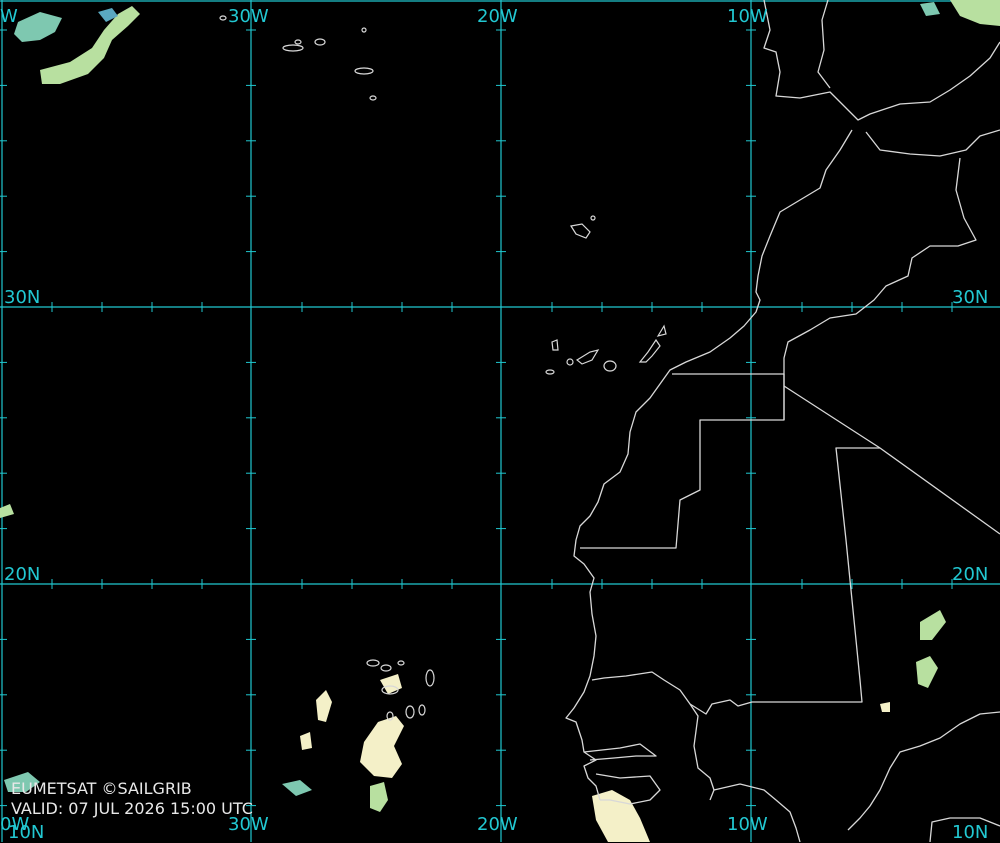 The height and width of the screenshot is (843, 1000). What do you see at coordinates (101, 788) in the screenshot?
I see `credit-label: EUMETSAT ©SAILGRIB` at bounding box center [101, 788].